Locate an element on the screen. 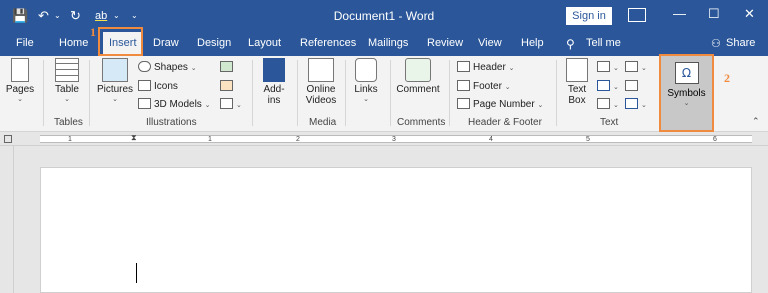  picture-icon is located at coordinates (115, 70).